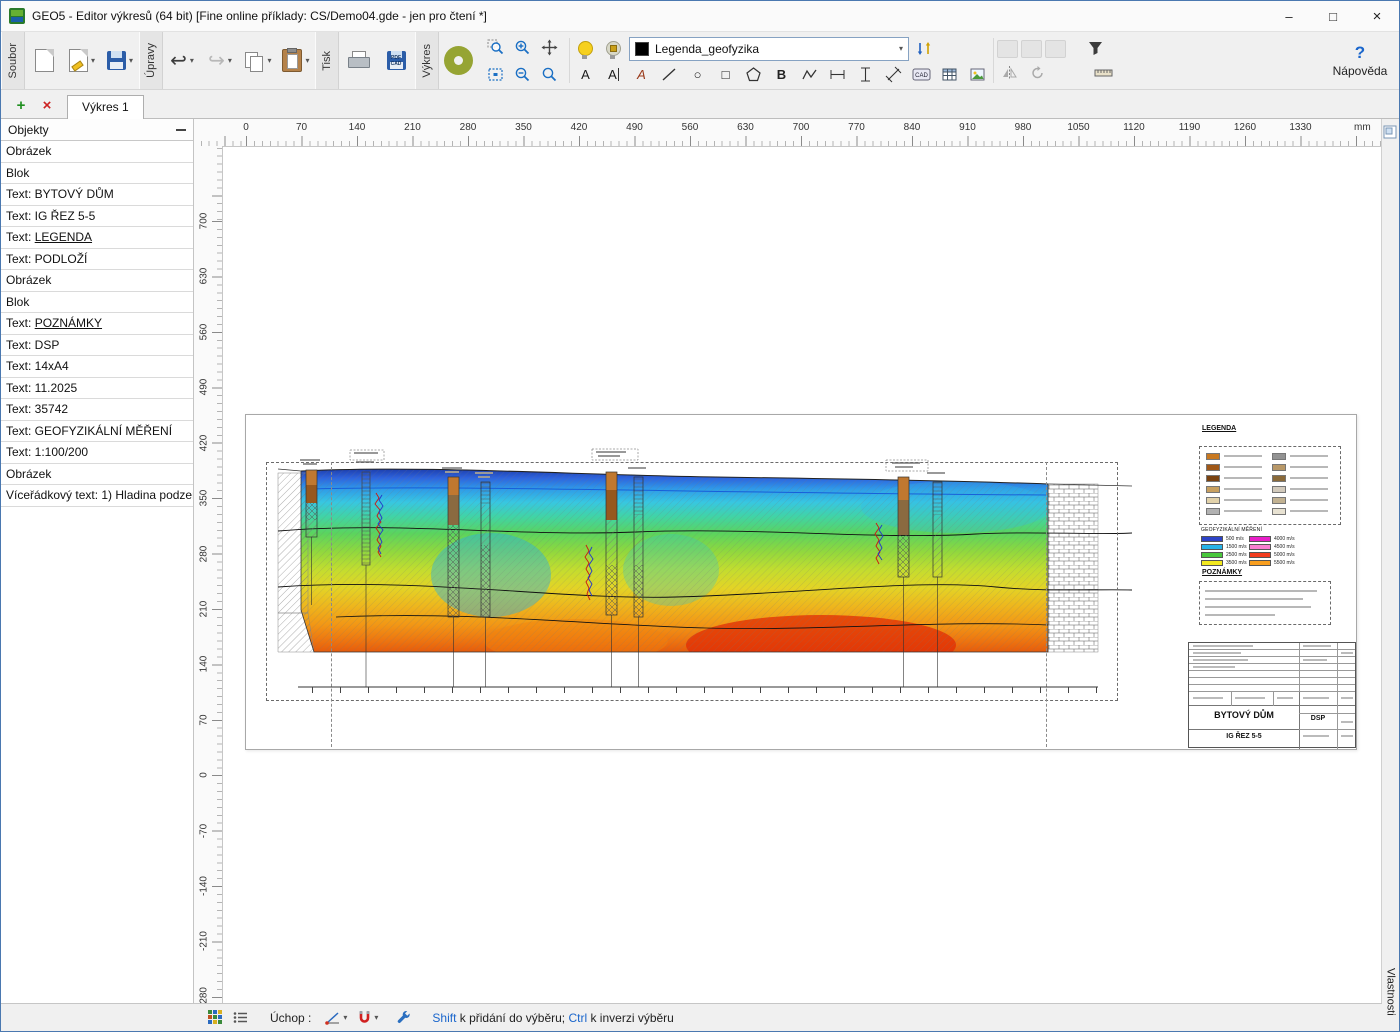 The width and height of the screenshot is (1400, 1032). I want to click on dimension-horizontal-button, so click(837, 75).